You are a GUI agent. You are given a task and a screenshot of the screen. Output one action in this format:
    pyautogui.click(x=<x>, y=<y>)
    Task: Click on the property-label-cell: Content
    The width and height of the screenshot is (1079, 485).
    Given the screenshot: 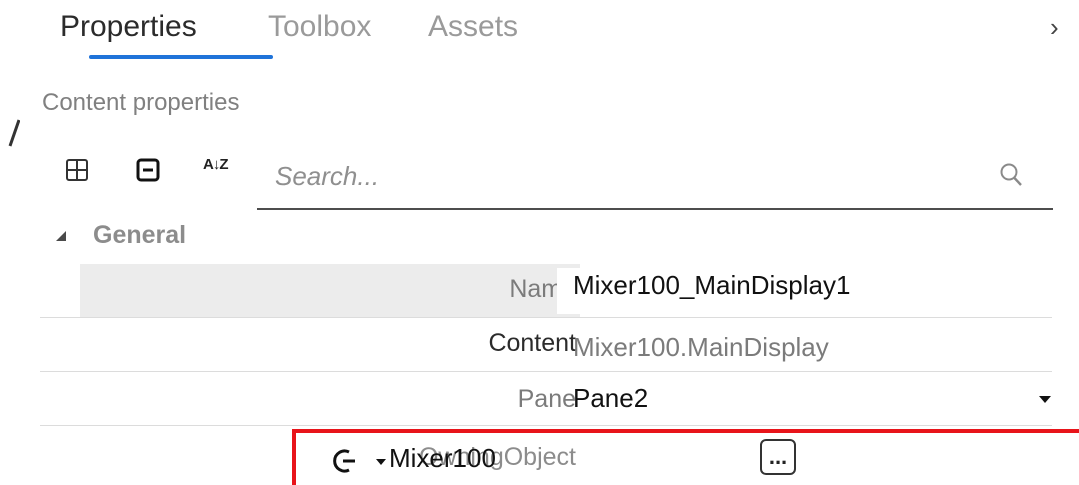 What is the action you would take?
    pyautogui.click(x=330, y=344)
    